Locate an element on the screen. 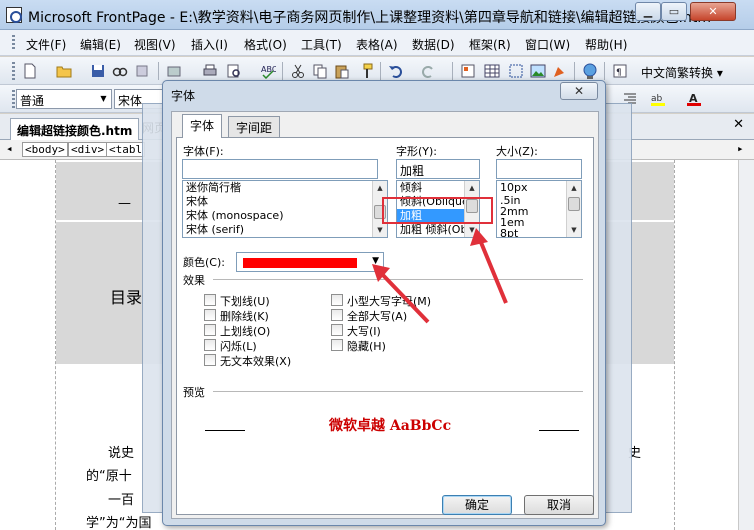 This screenshot has width=754, height=530. insert-layer-icon is located at coordinates (516, 71).